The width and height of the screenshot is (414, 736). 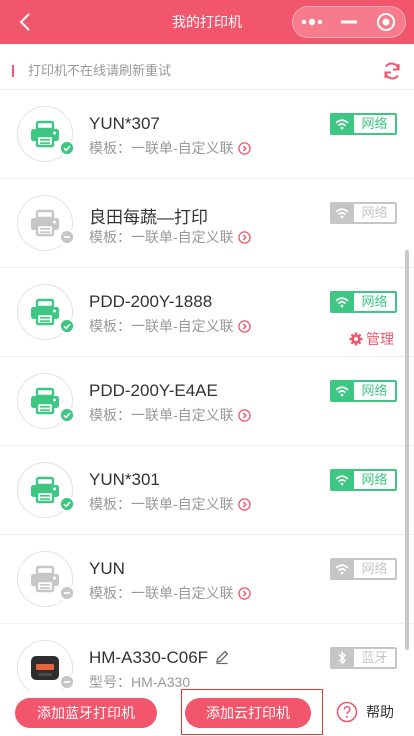 I want to click on nav-bar: 我的打印机, so click(x=207, y=22).